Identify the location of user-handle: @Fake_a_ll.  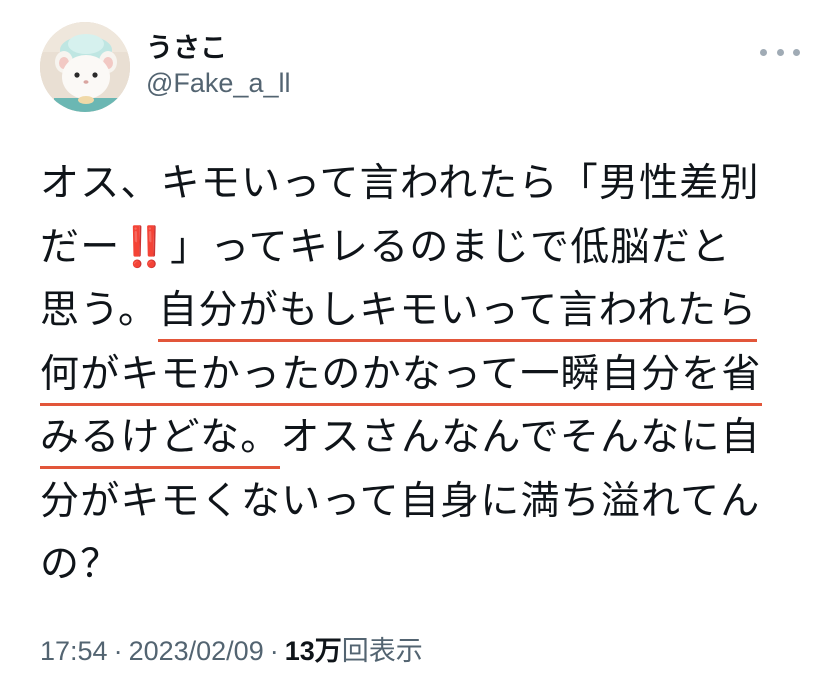
(218, 83).